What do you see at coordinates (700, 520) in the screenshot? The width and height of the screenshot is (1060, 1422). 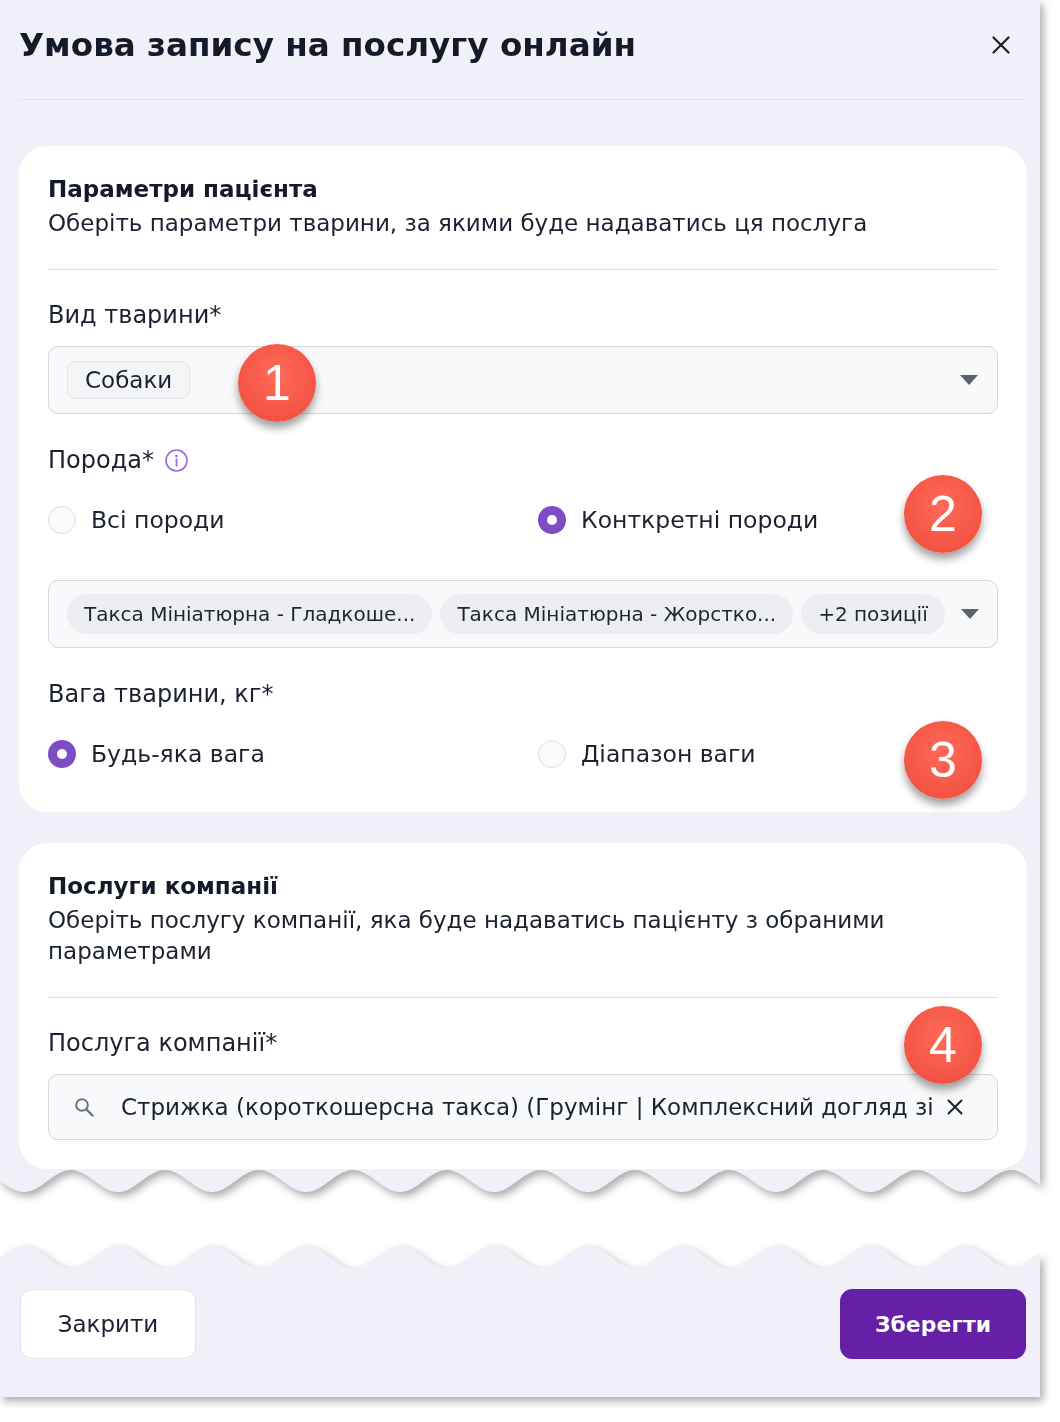 I see `option-label: Конткретні породи` at bounding box center [700, 520].